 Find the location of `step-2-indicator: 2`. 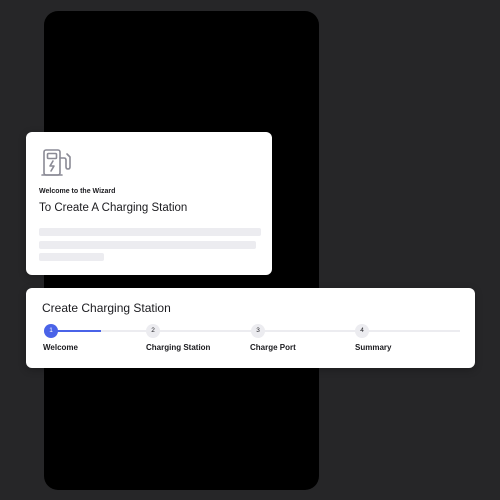

step-2-indicator: 2 is located at coordinates (153, 331).